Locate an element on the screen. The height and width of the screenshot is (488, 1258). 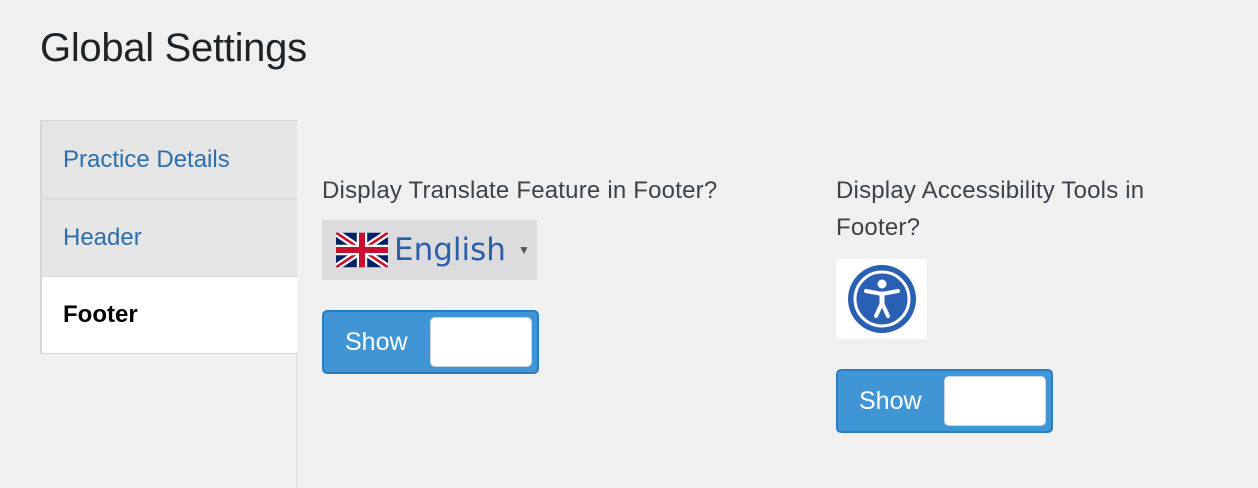
tab-practice-details: Practice Details is located at coordinates (168, 159).